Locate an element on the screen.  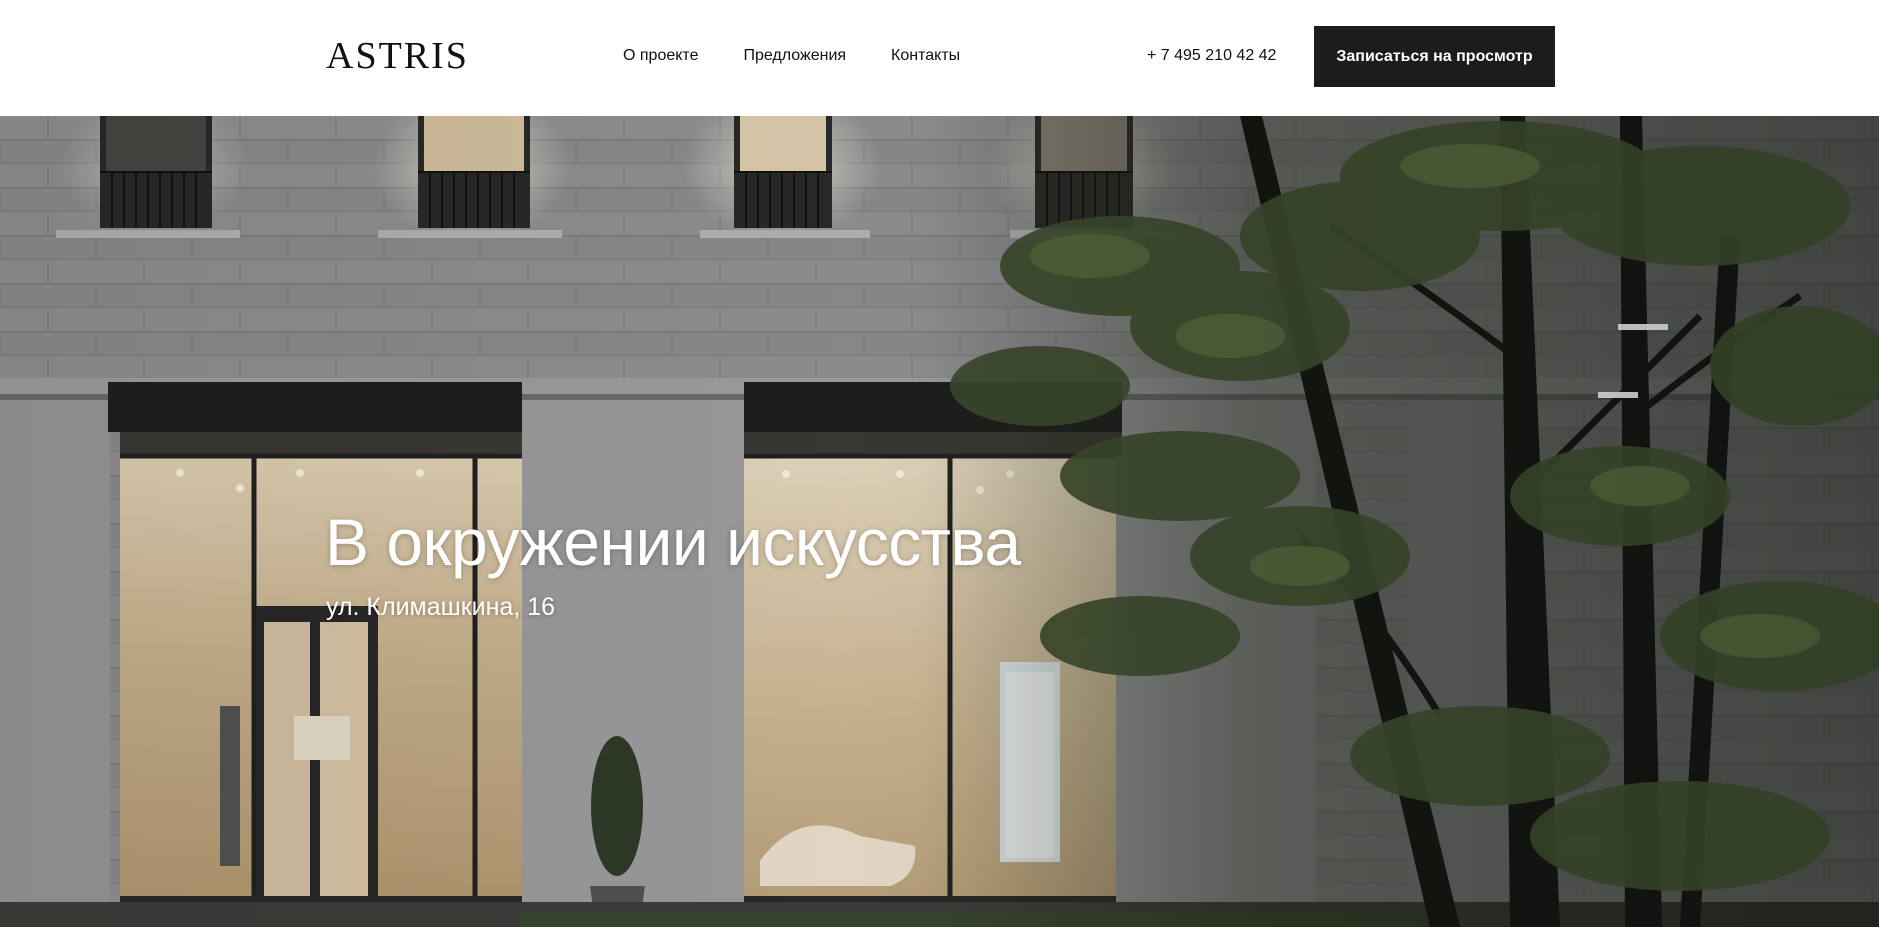
main-nav: О проекте Предложения Контакты is located at coordinates (791, 56).